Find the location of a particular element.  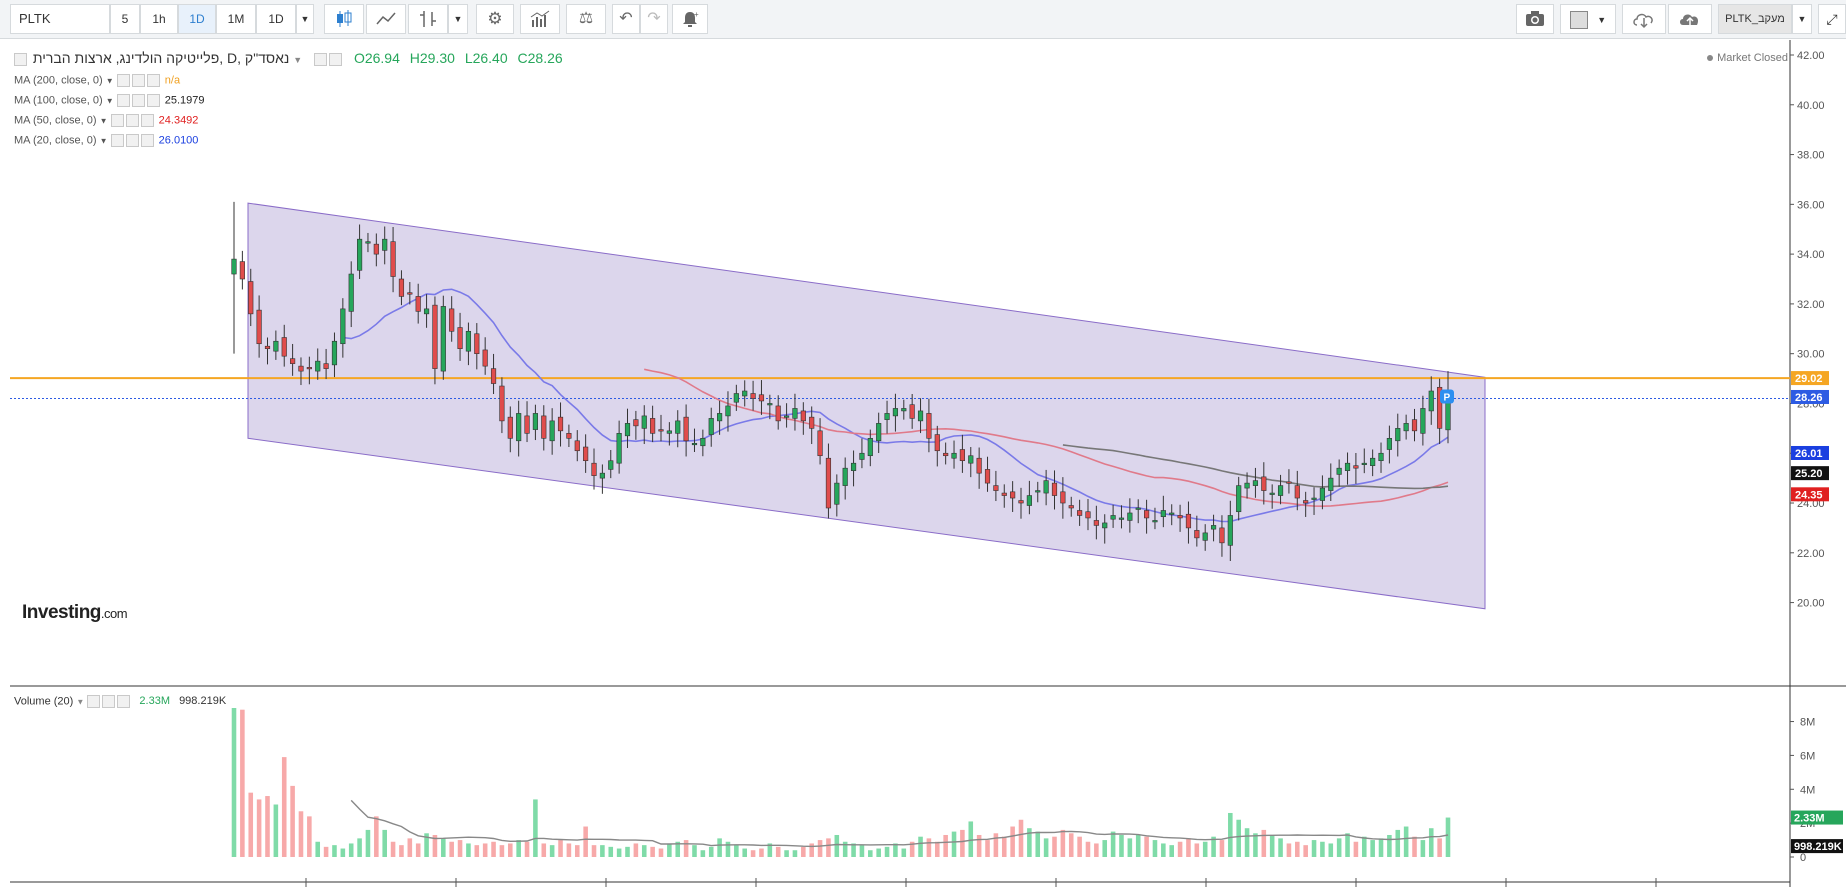

ma50-row: MA (50, close, 0) ▼ 24.3492 is located at coordinates (106, 120).